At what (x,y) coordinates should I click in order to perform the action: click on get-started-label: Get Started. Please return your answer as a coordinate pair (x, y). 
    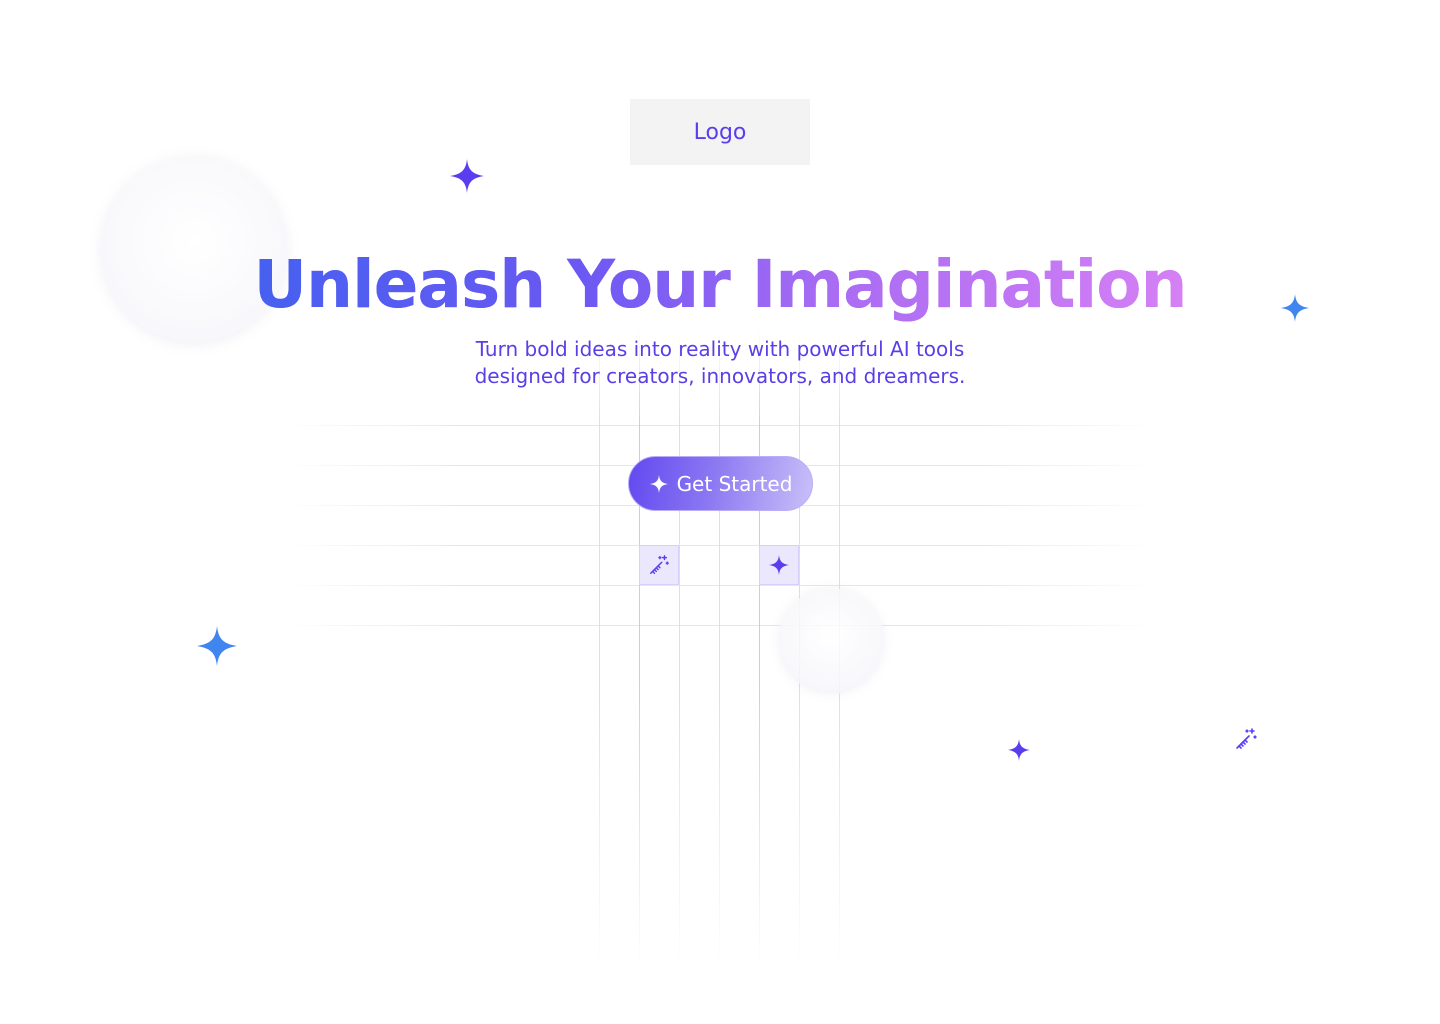
    Looking at the image, I should click on (734, 483).